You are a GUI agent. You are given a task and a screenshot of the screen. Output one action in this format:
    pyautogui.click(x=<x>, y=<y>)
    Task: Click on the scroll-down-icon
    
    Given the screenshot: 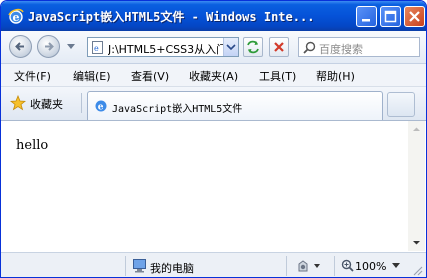 What is the action you would take?
    pyautogui.click(x=416, y=242)
    